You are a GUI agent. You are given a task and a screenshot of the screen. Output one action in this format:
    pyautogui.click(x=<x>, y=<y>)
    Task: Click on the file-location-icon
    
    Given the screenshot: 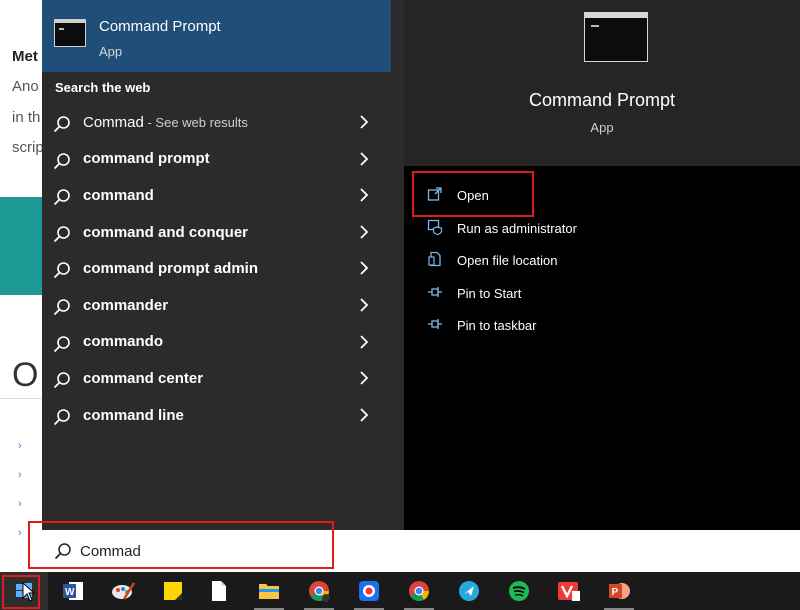 What is the action you would take?
    pyautogui.click(x=434, y=259)
    